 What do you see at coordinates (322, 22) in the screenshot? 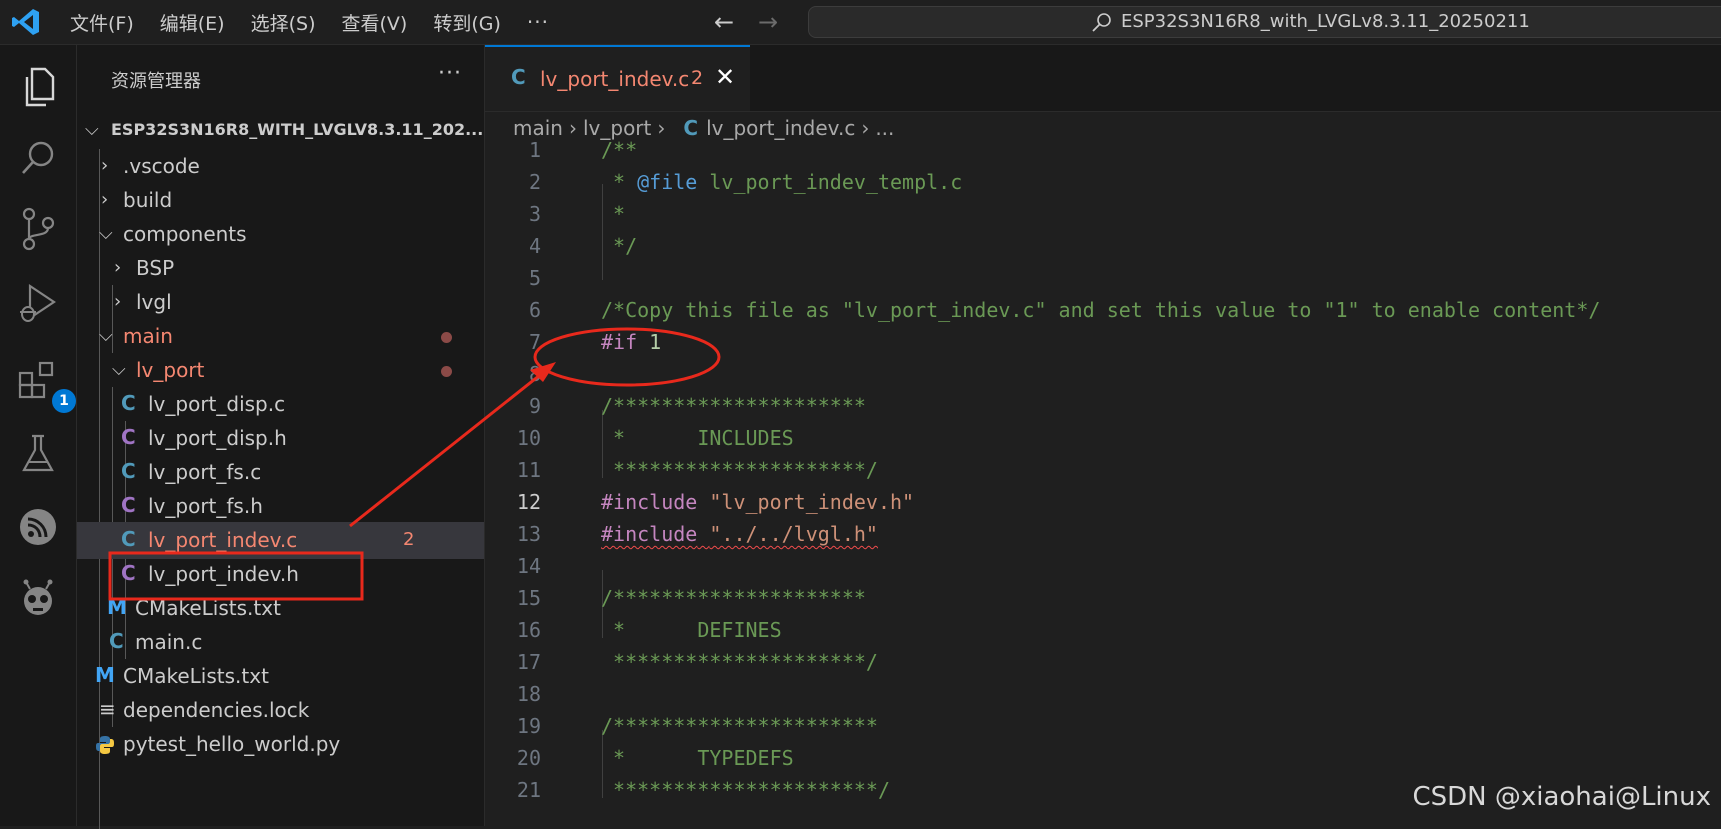
I see `menu-bar: 文件(F) 编辑(E) 选择(S) 查看(V) 转到(G) ···` at bounding box center [322, 22].